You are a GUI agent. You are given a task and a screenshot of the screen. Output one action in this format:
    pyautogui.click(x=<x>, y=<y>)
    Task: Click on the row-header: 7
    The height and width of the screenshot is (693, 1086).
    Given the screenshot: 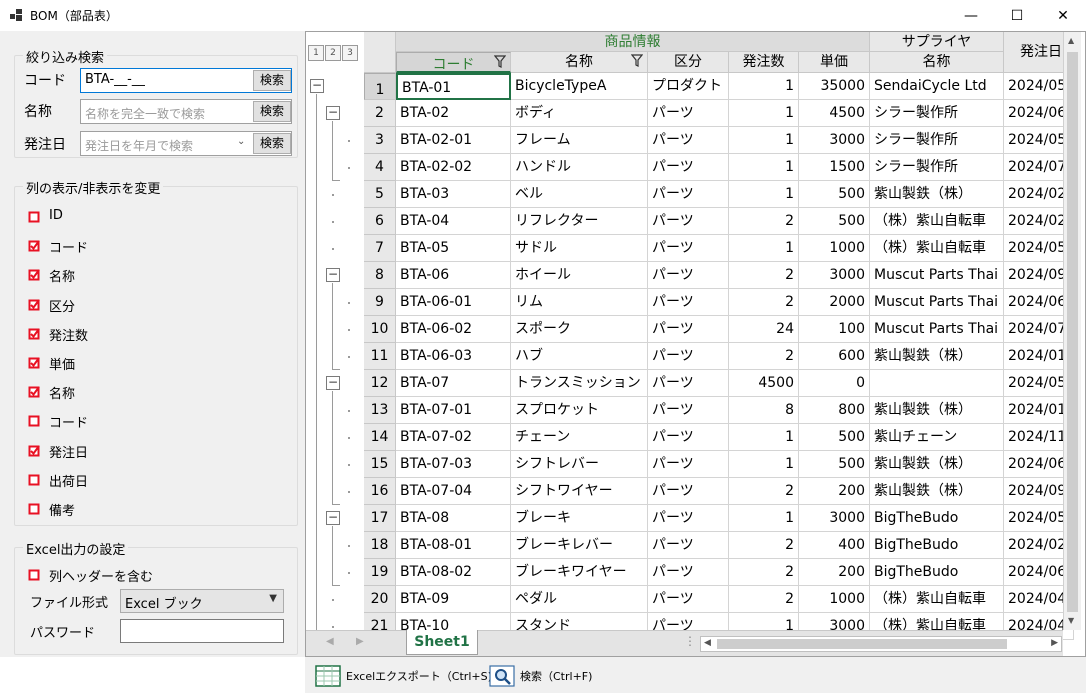 What is the action you would take?
    pyautogui.click(x=380, y=248)
    